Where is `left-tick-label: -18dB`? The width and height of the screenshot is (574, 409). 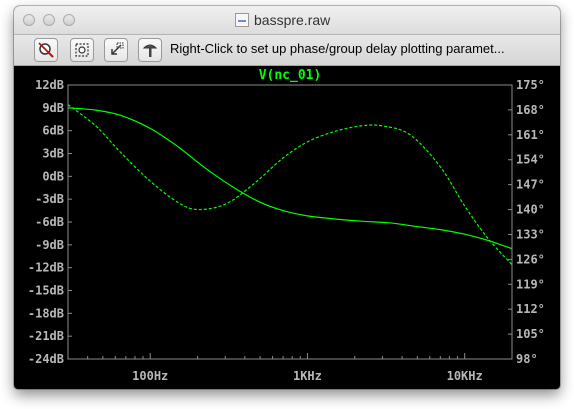
left-tick-label: -18dB is located at coordinates (46, 313).